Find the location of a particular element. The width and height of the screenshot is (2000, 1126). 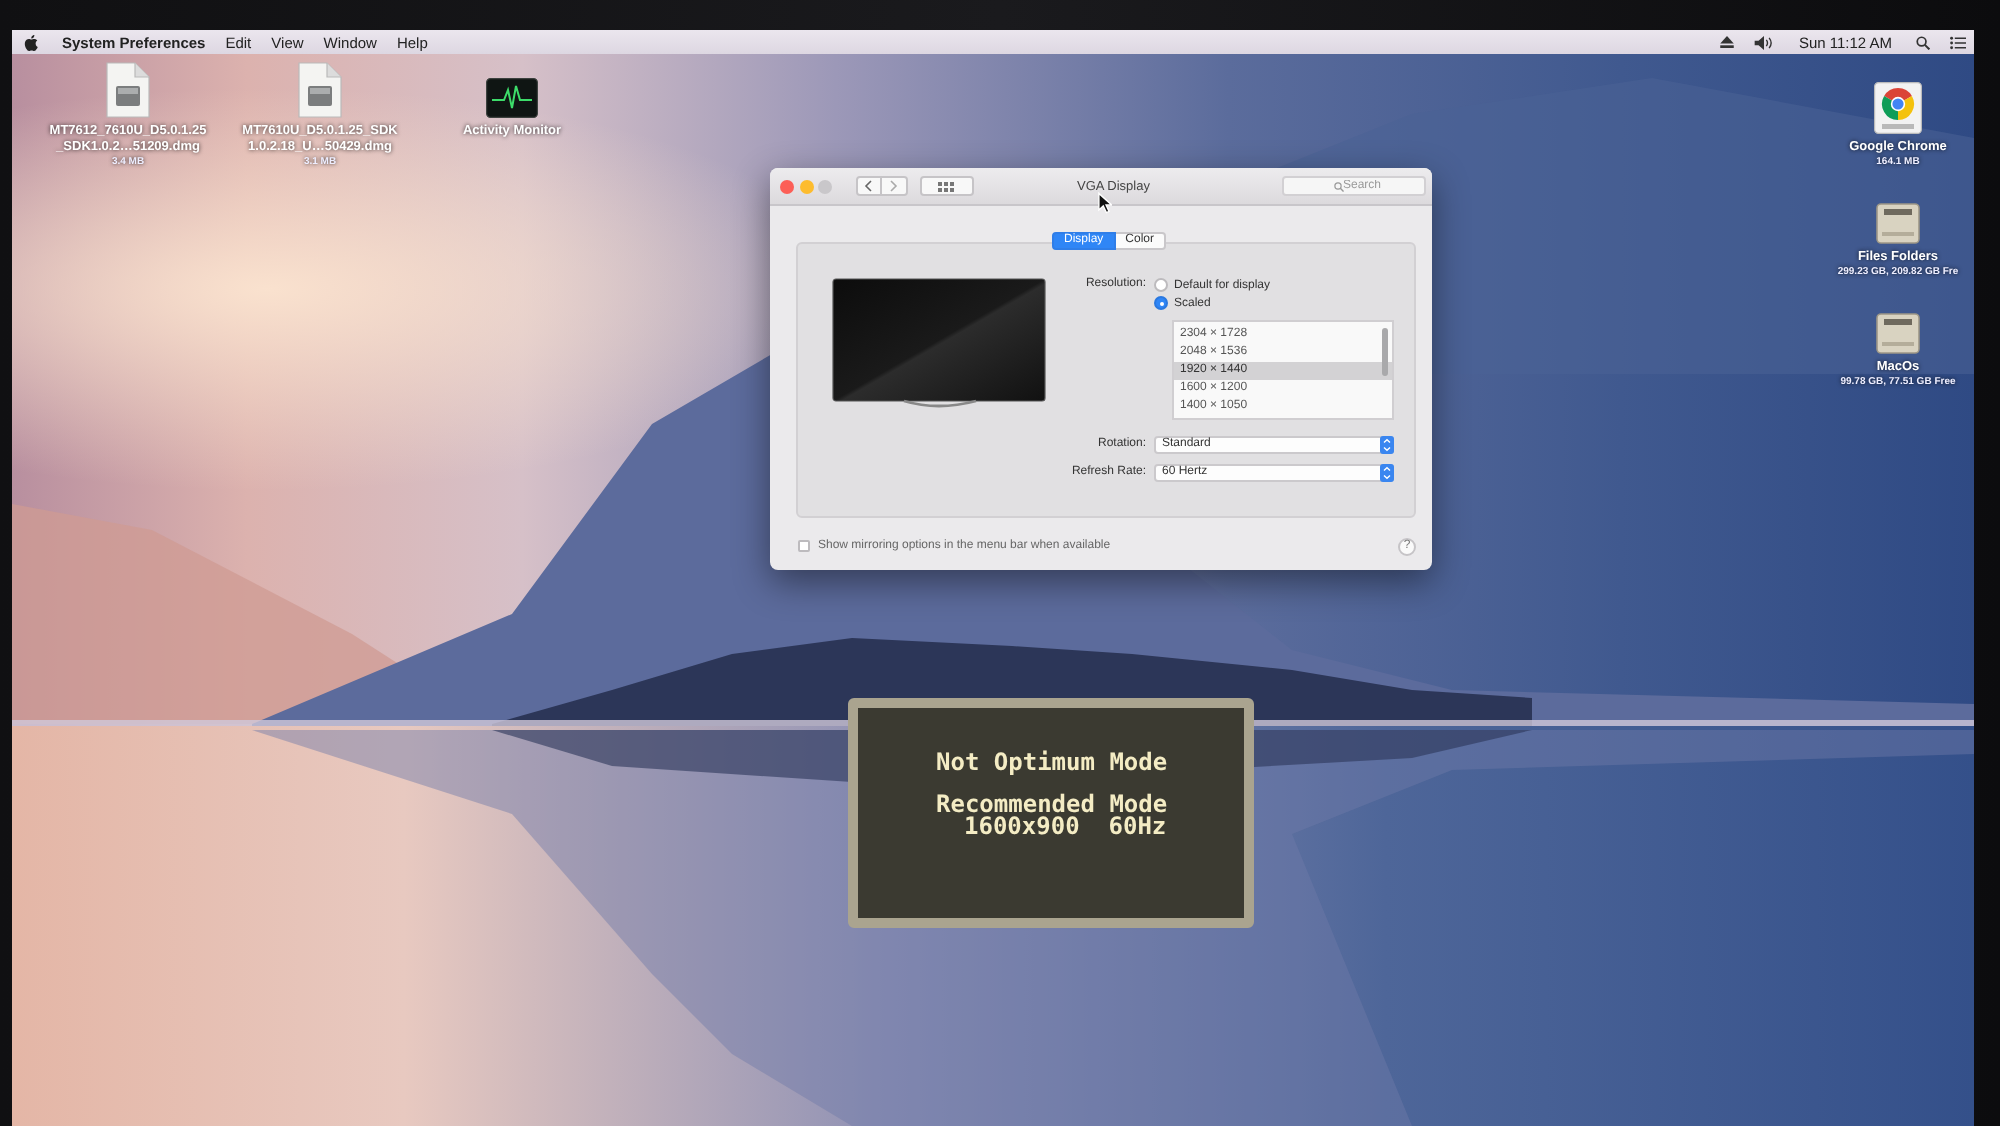

show-all-button is located at coordinates (946, 186).